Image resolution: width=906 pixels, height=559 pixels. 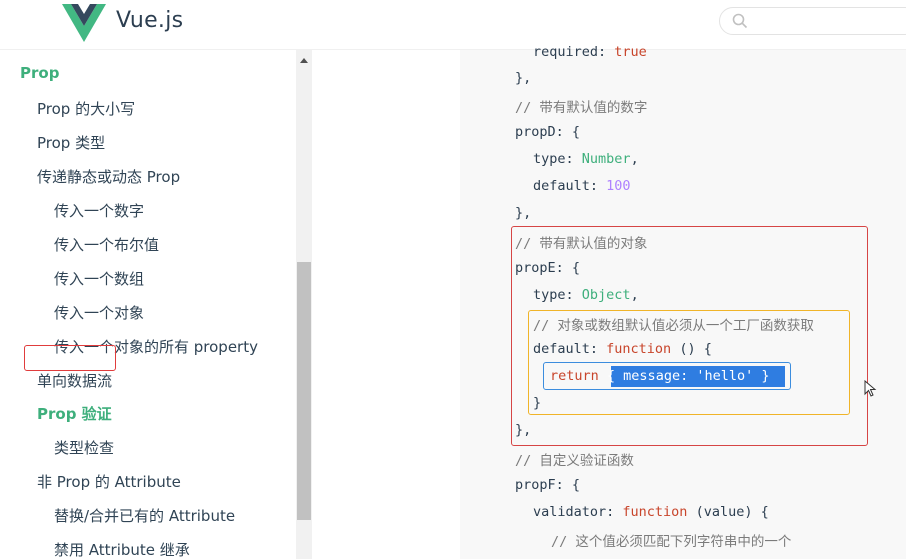 I want to click on search-input, so click(x=812, y=21).